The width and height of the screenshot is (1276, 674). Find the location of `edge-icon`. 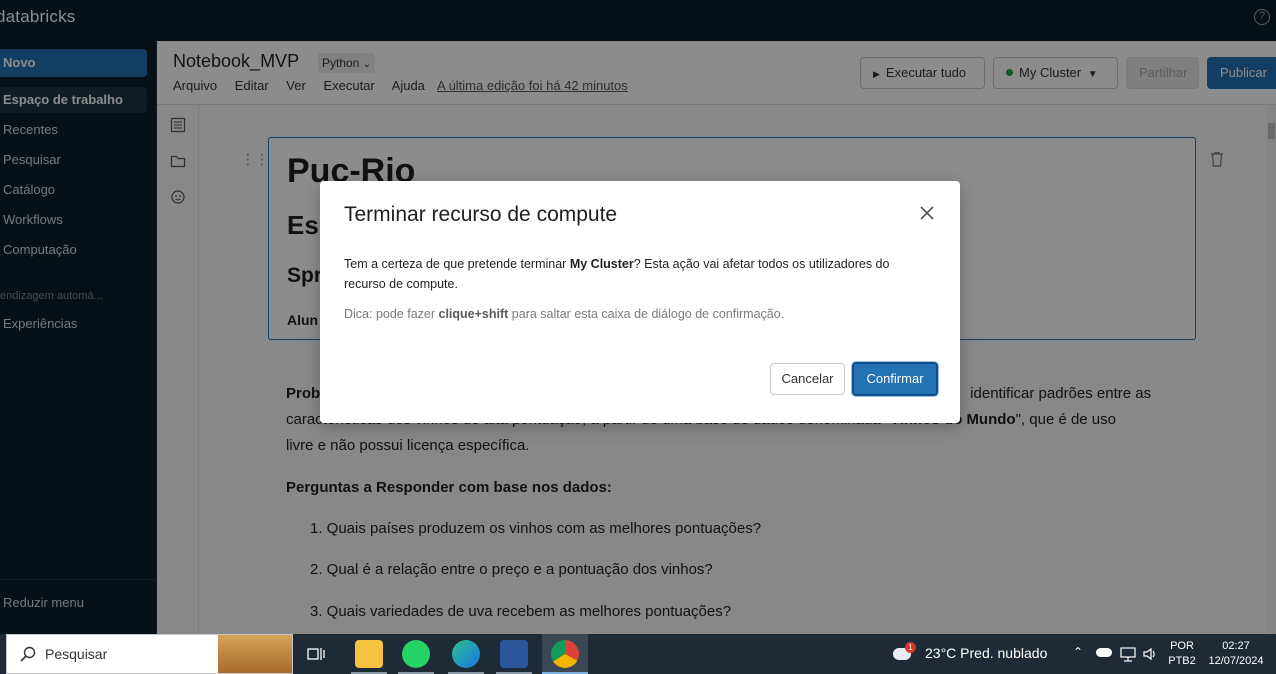

edge-icon is located at coordinates (466, 654).